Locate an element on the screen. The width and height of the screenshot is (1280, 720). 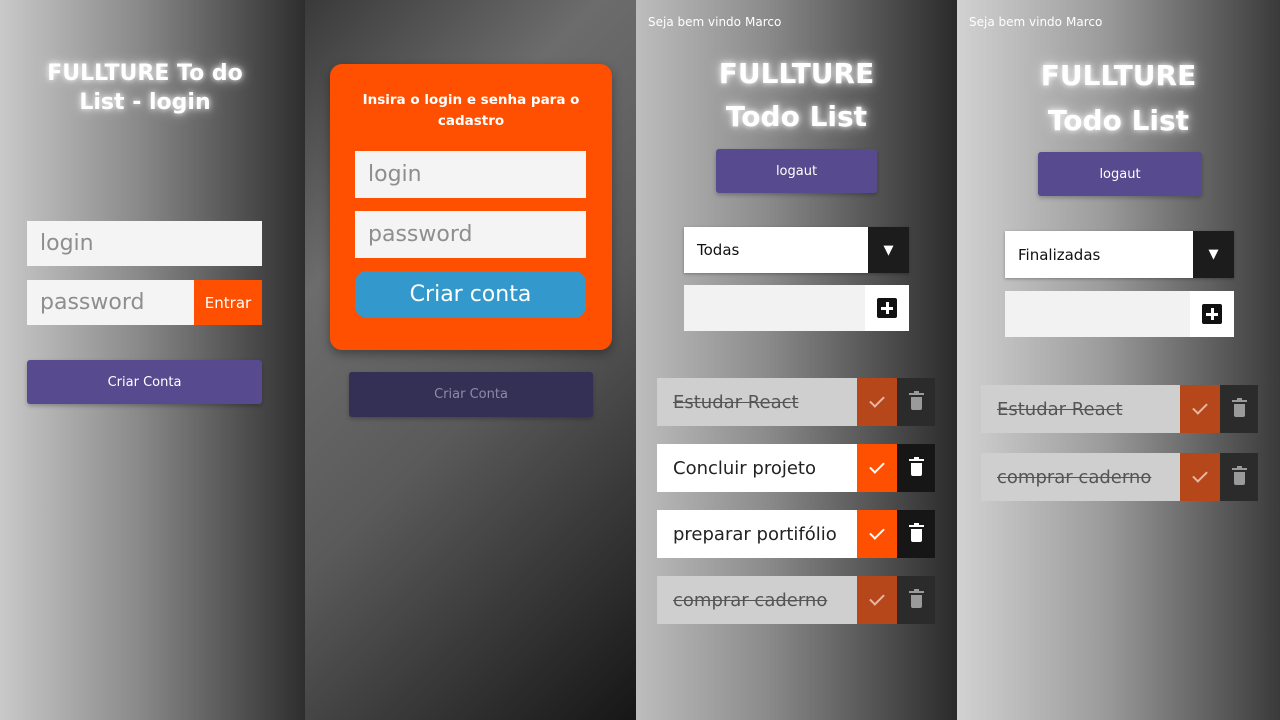
signup-password-input: password is located at coordinates (470, 234).